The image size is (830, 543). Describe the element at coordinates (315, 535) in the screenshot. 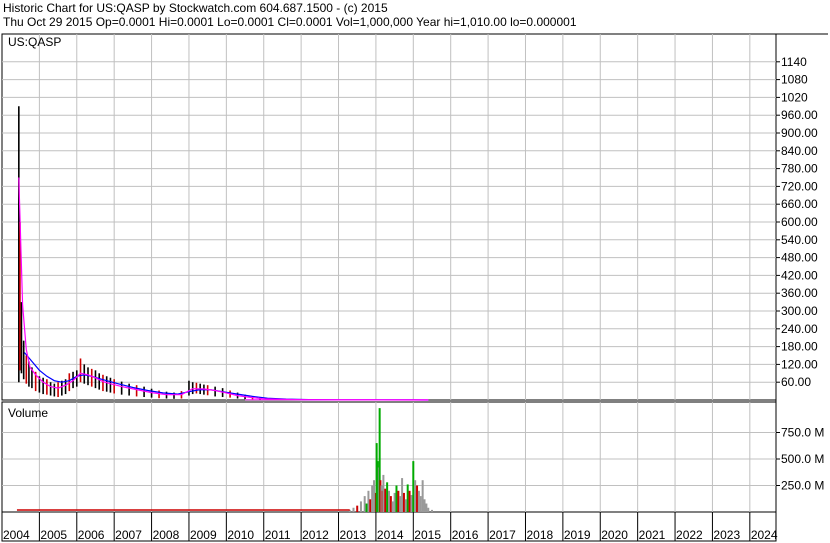

I see `x-tick-label: 2012` at that location.